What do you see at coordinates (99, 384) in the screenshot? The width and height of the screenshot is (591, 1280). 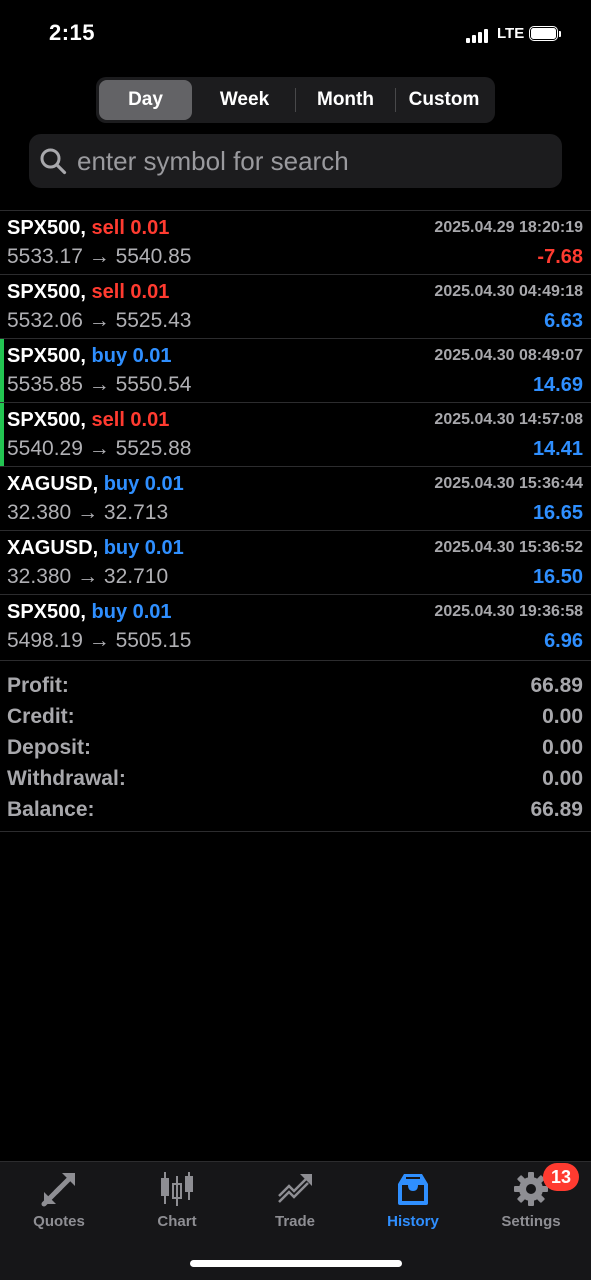 I see `trade-prices: 5535.85 → 5550.54` at bounding box center [99, 384].